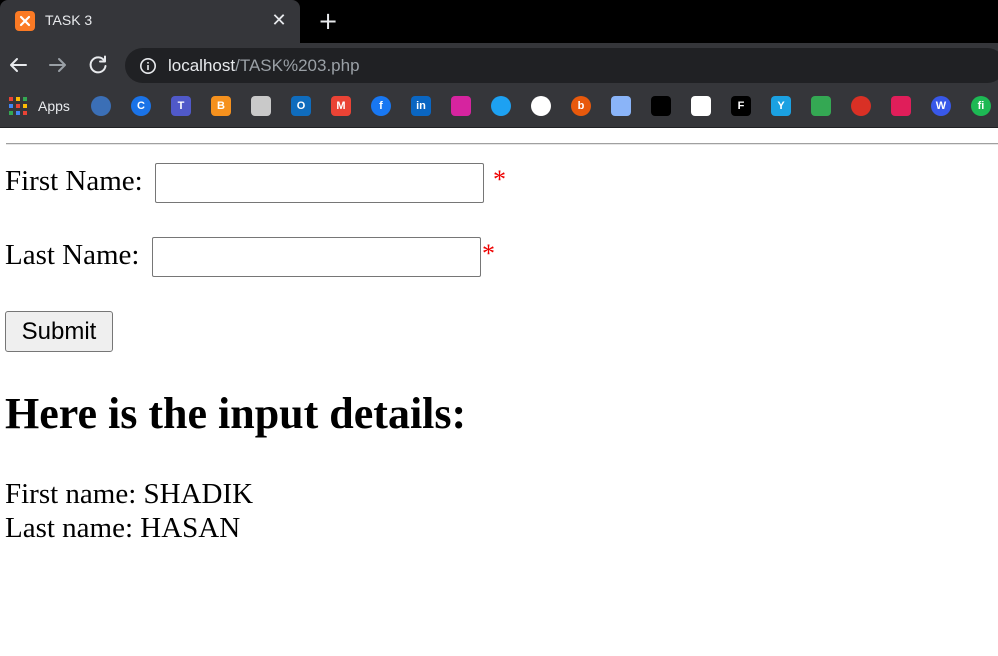 The height and width of the screenshot is (656, 998). I want to click on bookmark-github-icon, so click(541, 106).